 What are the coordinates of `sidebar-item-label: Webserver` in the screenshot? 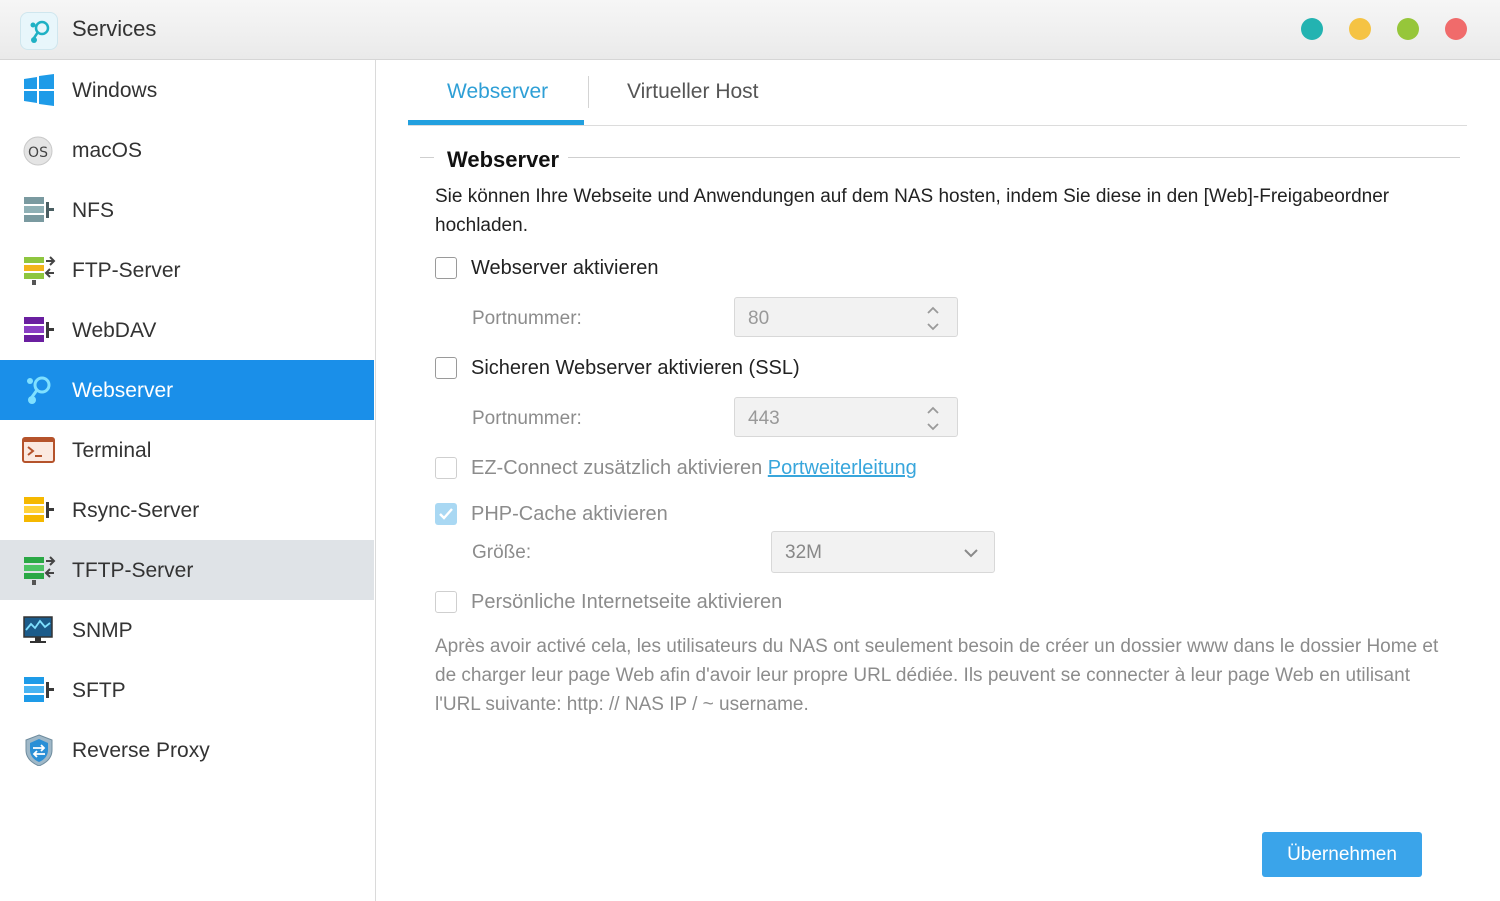 It's located at (123, 390).